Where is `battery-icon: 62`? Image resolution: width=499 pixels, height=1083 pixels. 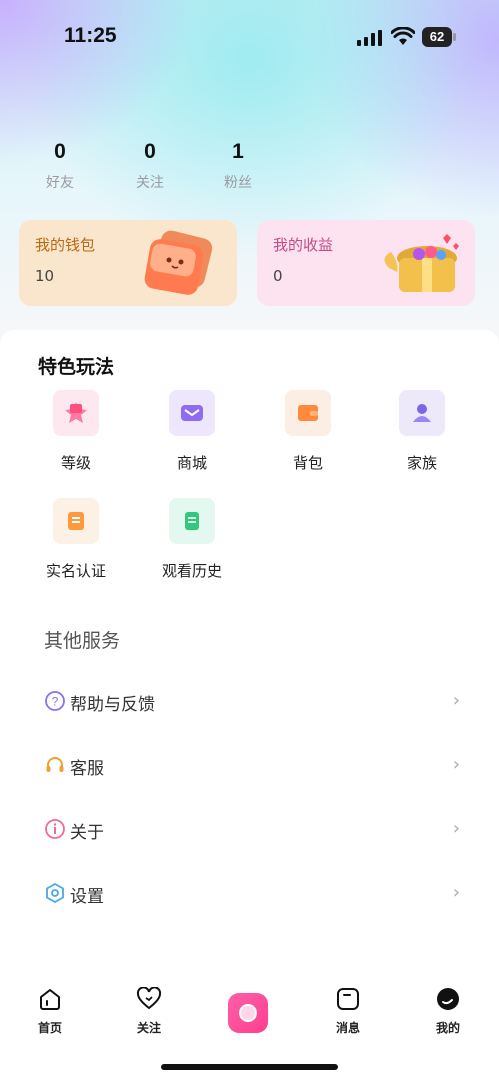
battery-icon: 62 is located at coordinates (439, 37).